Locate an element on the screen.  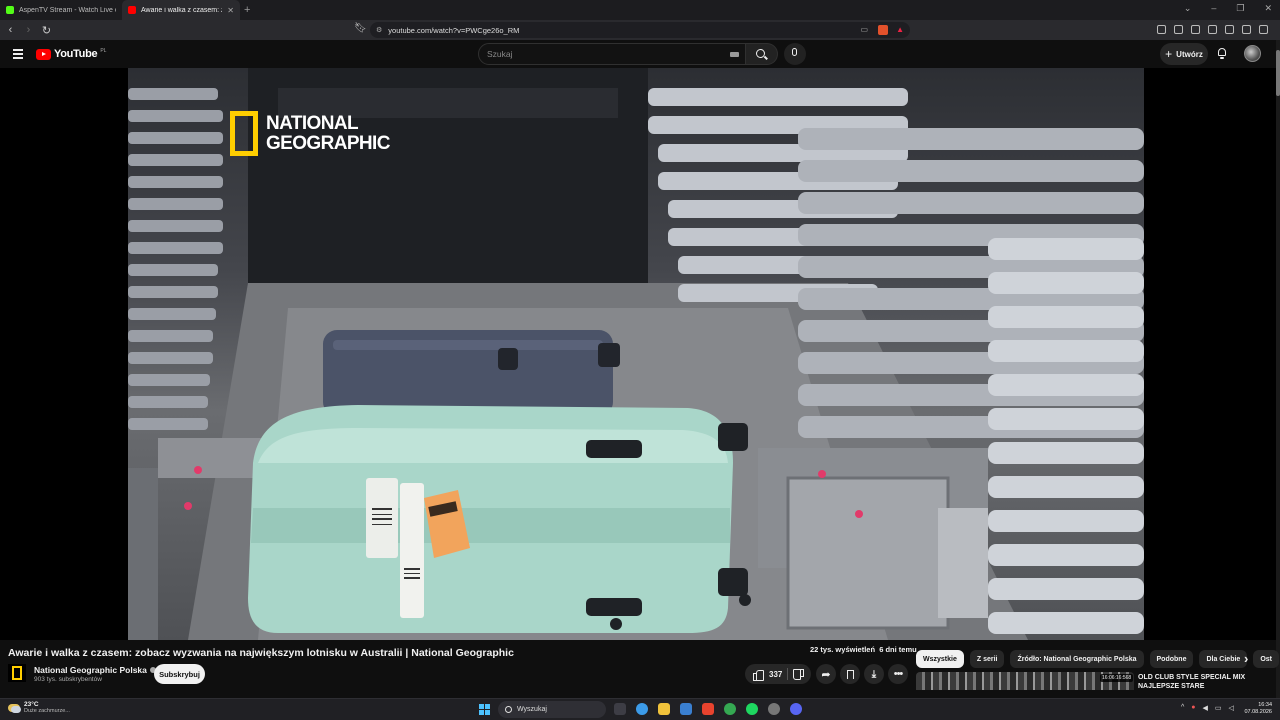
chevron-up-icon: ^ is located at coordinates (1182, 708).